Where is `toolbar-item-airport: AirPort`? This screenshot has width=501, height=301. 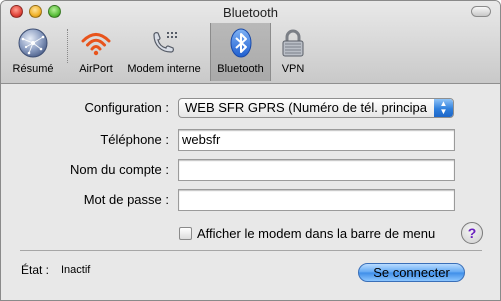
toolbar-item-airport: AirPort is located at coordinates (96, 52).